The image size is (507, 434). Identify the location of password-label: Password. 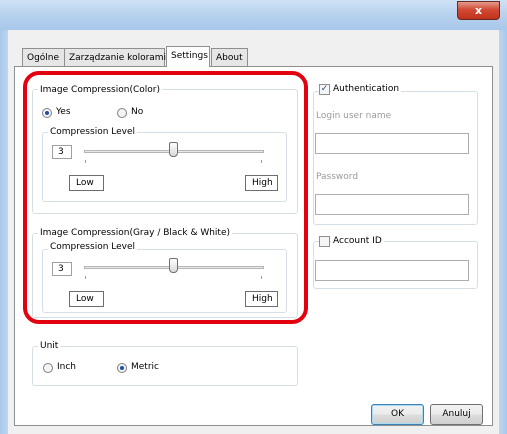
(337, 177).